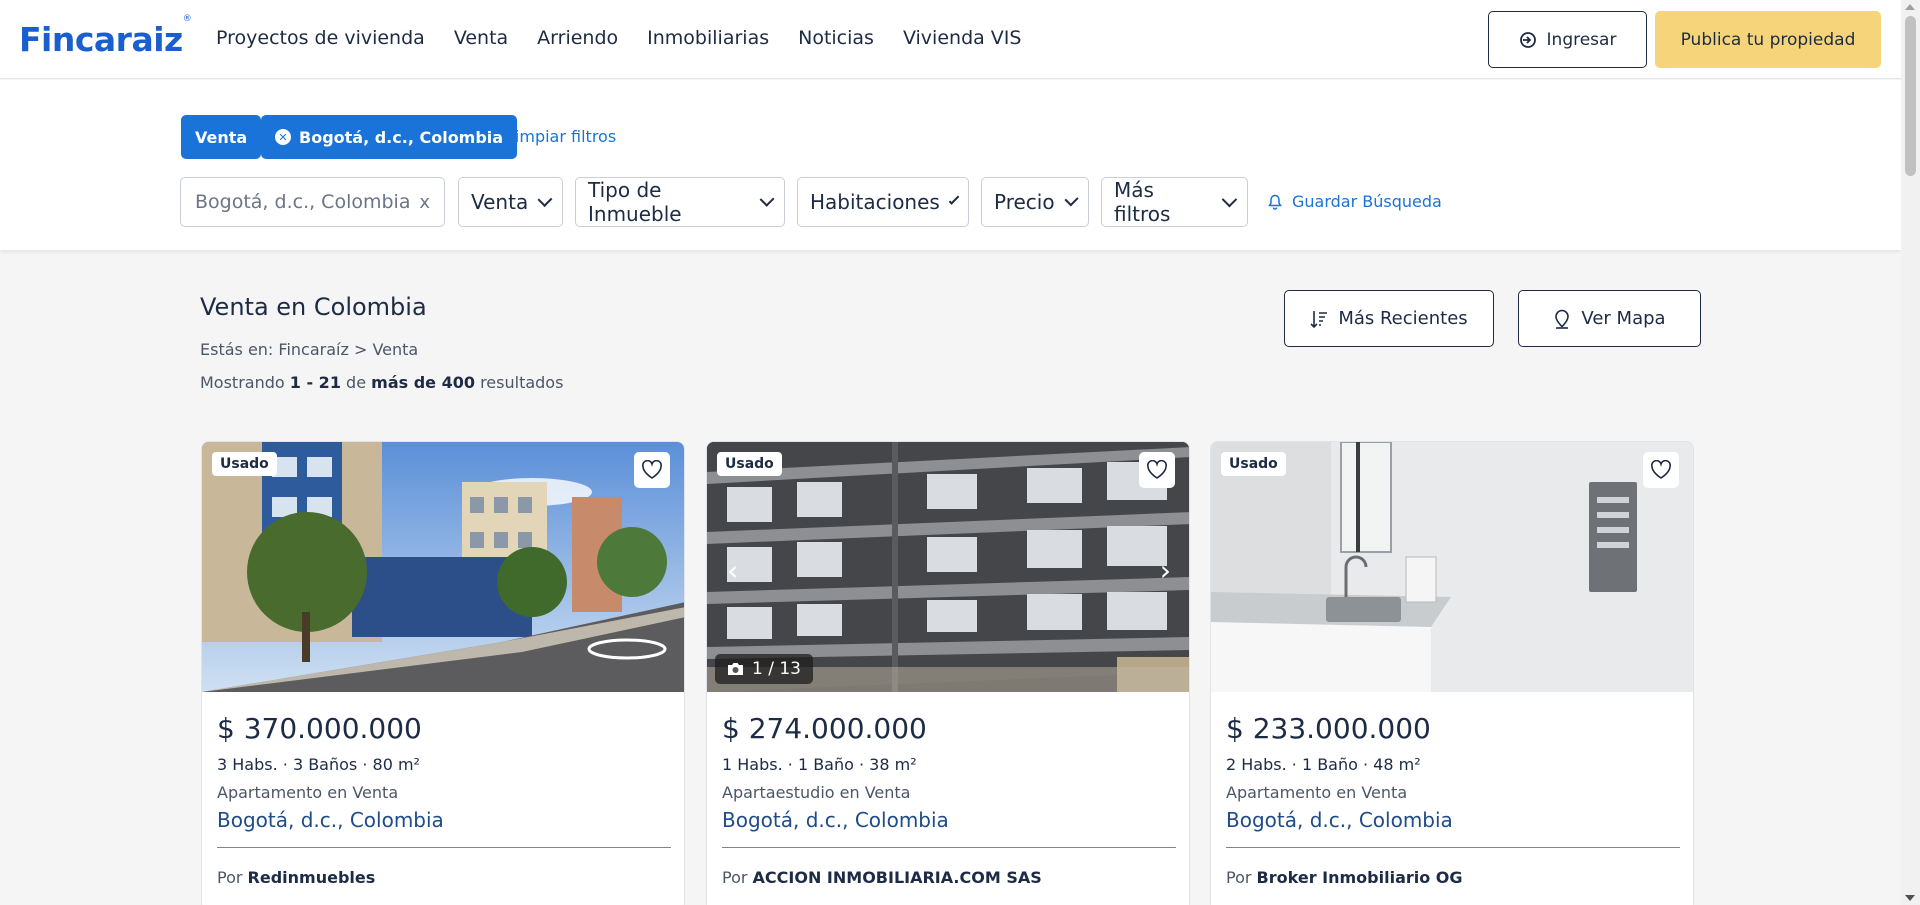  I want to click on nav-arriendo: Arriendo, so click(577, 38).